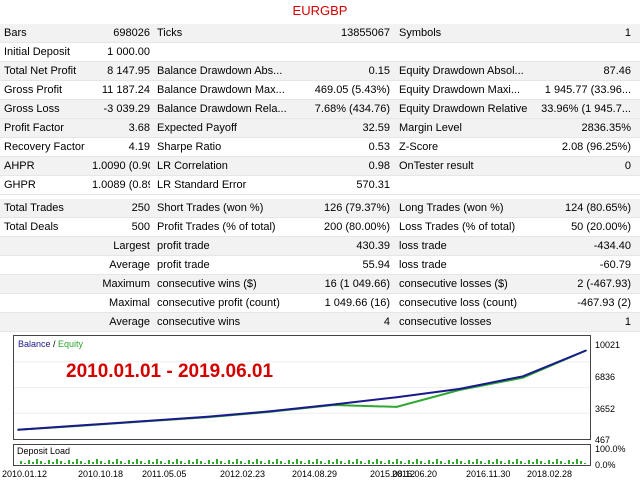  What do you see at coordinates (44, 147) in the screenshot?
I see `row-label-1: Recovery Factor` at bounding box center [44, 147].